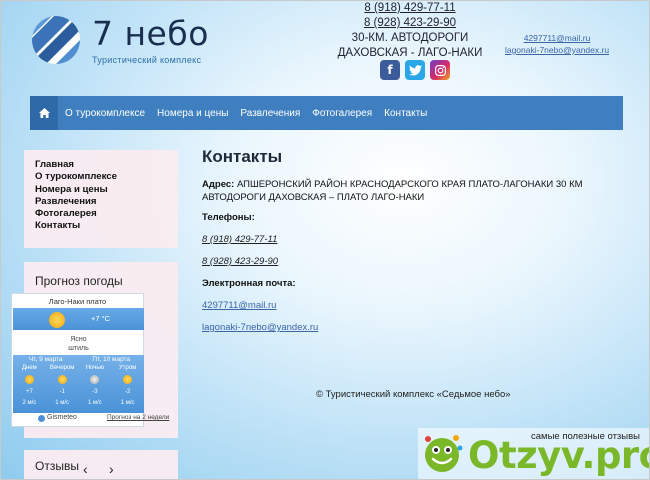 The image size is (650, 480). I want to click on moon-icon, so click(95, 379).